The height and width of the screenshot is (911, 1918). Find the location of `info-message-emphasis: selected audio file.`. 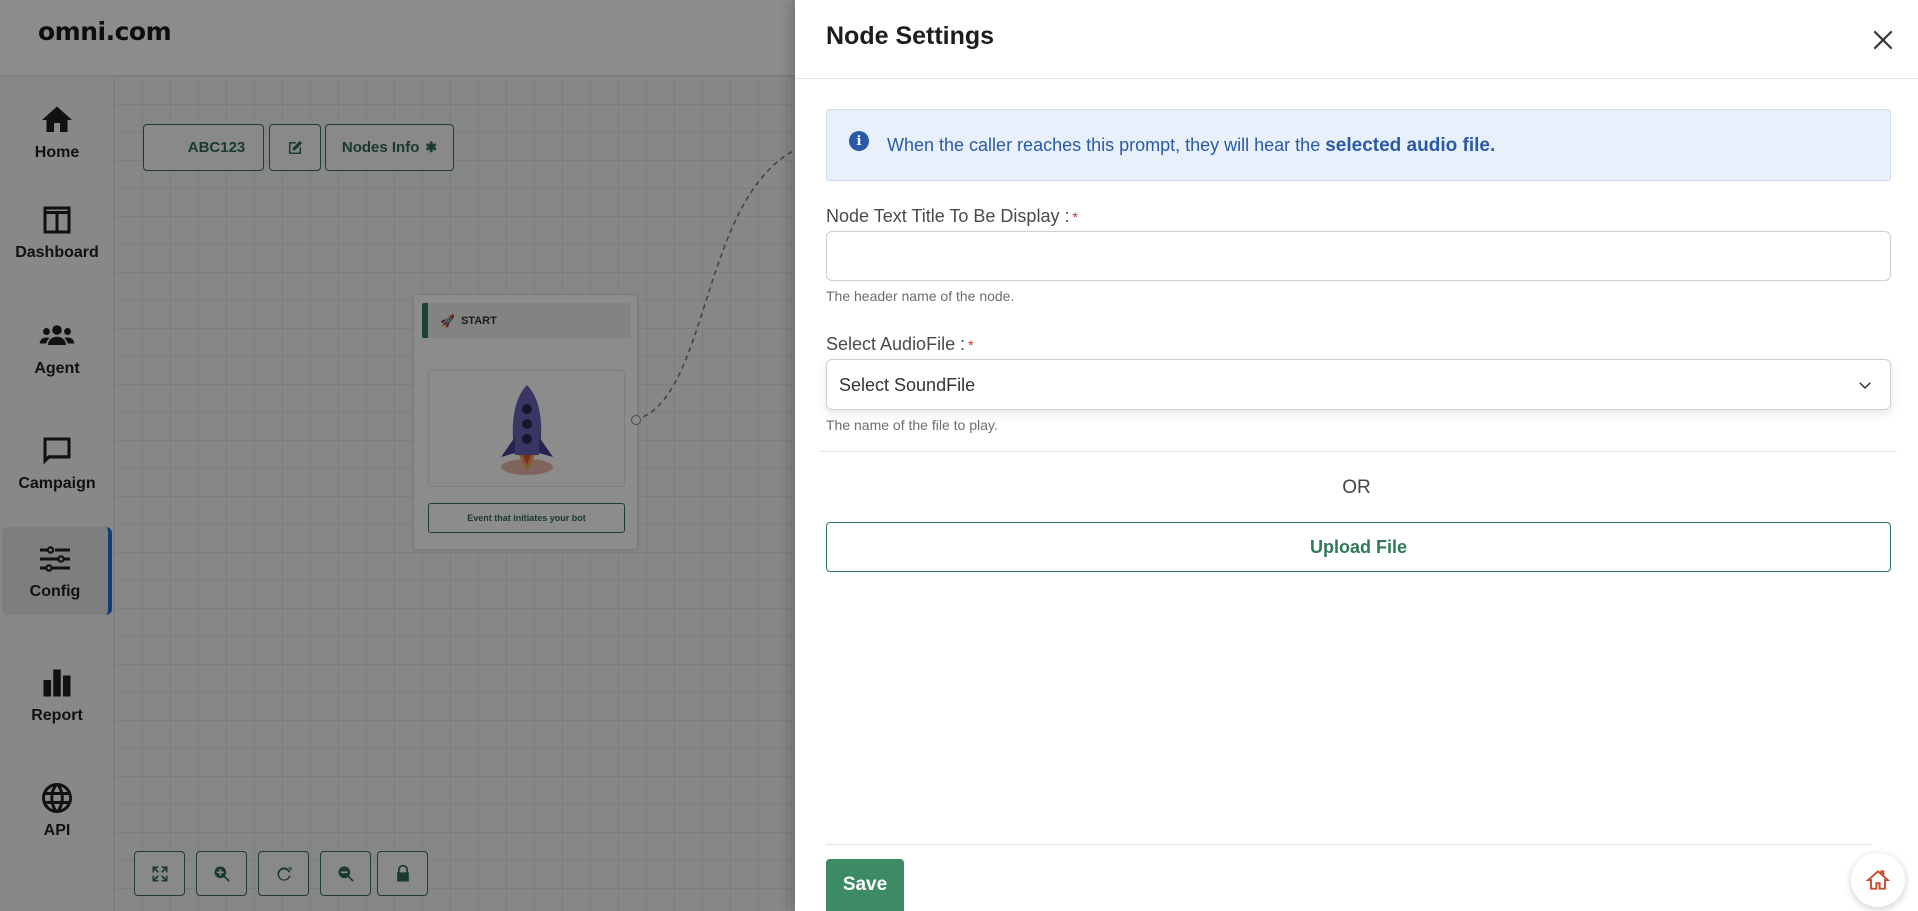

info-message-emphasis: selected audio file. is located at coordinates (1410, 145).